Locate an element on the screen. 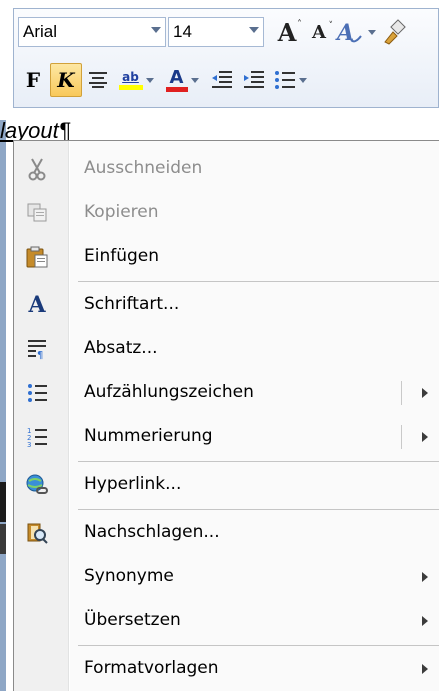  menu-item-numbering: 123 Nummerierung is located at coordinates (226, 437).